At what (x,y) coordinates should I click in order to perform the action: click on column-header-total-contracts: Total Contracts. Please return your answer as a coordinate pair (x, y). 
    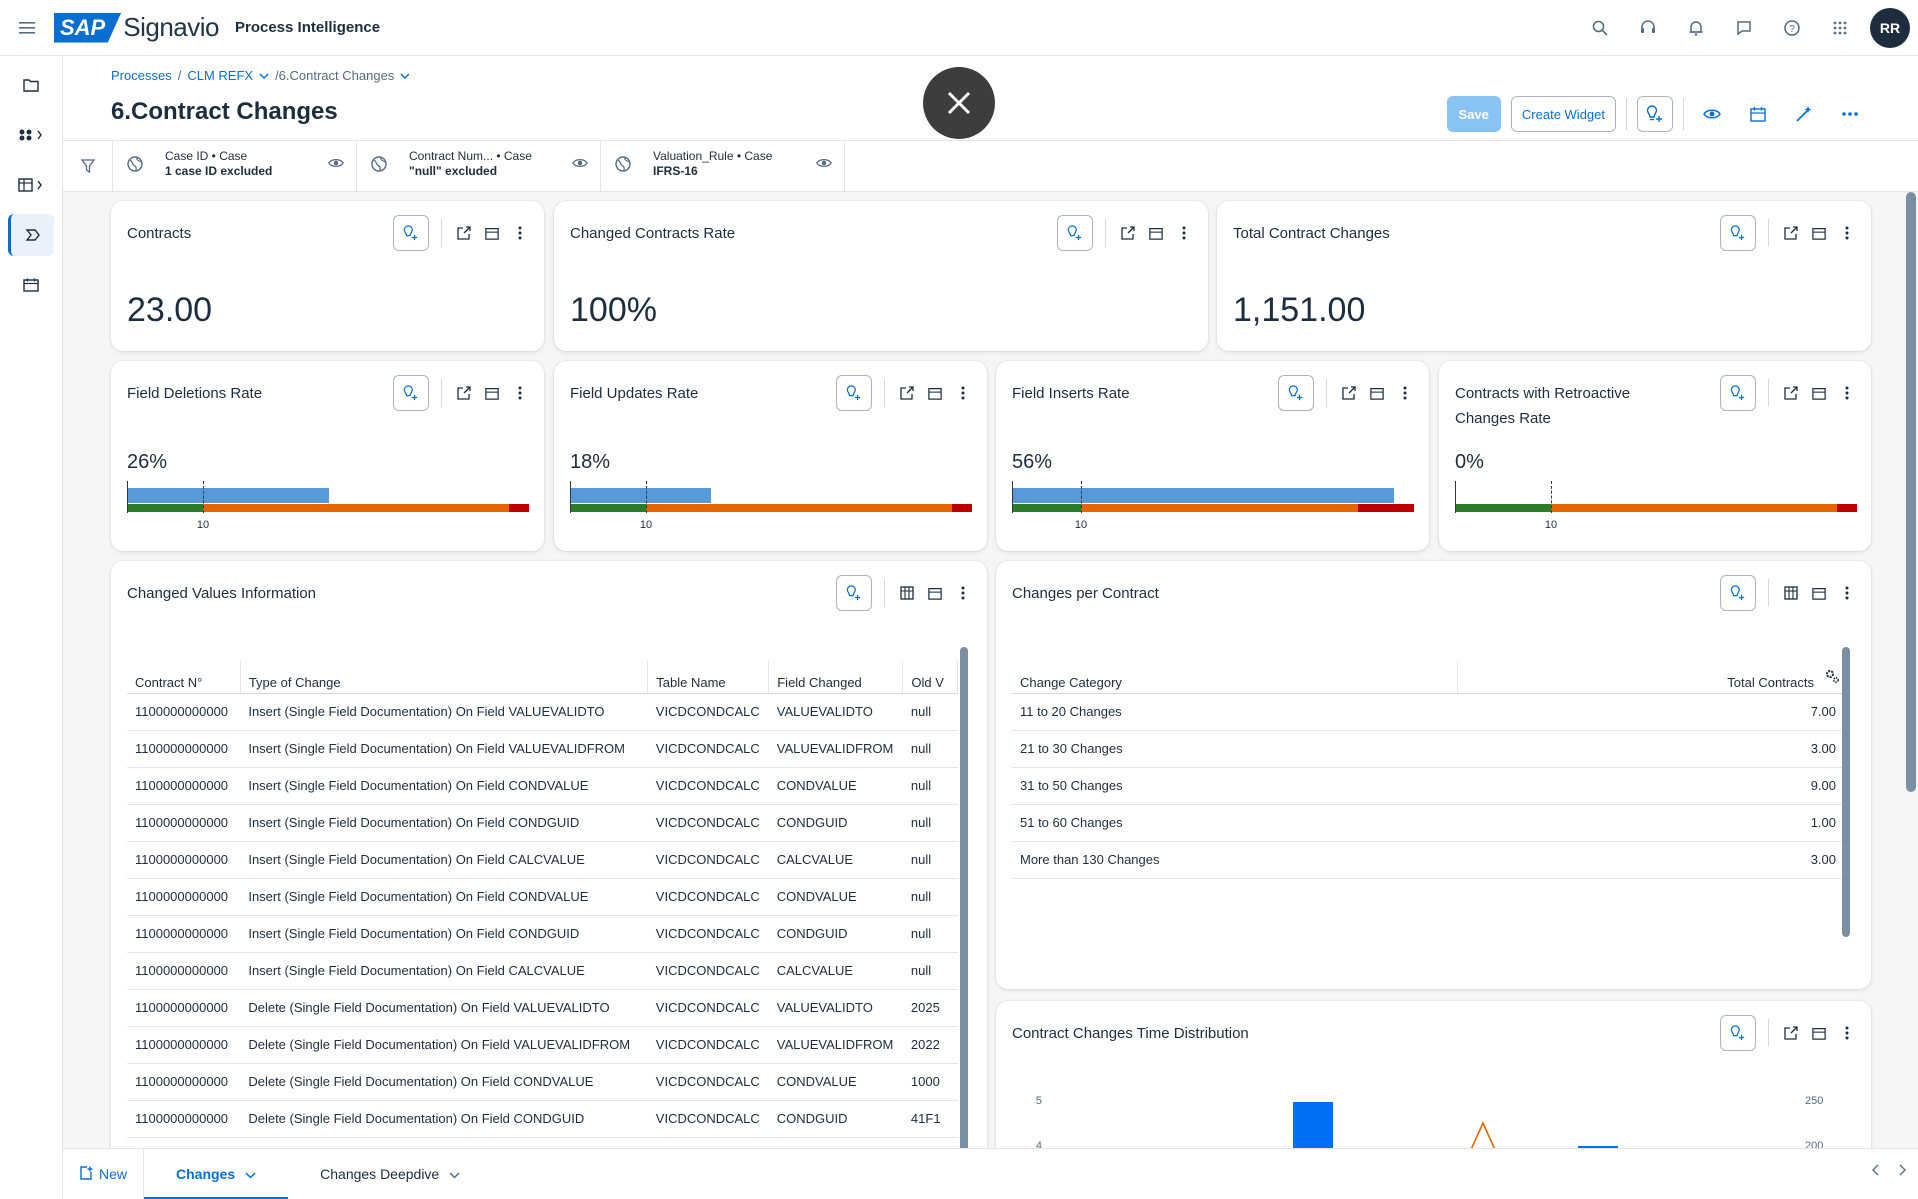
    Looking at the image, I should click on (1650, 677).